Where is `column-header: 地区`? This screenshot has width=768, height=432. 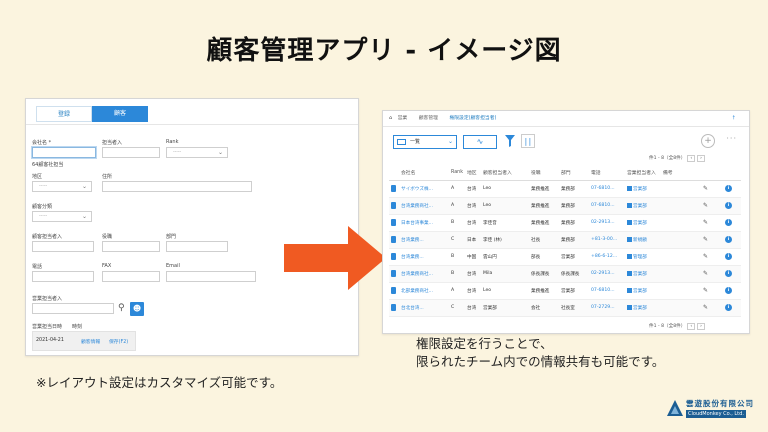 column-header: 地区 is located at coordinates (473, 173).